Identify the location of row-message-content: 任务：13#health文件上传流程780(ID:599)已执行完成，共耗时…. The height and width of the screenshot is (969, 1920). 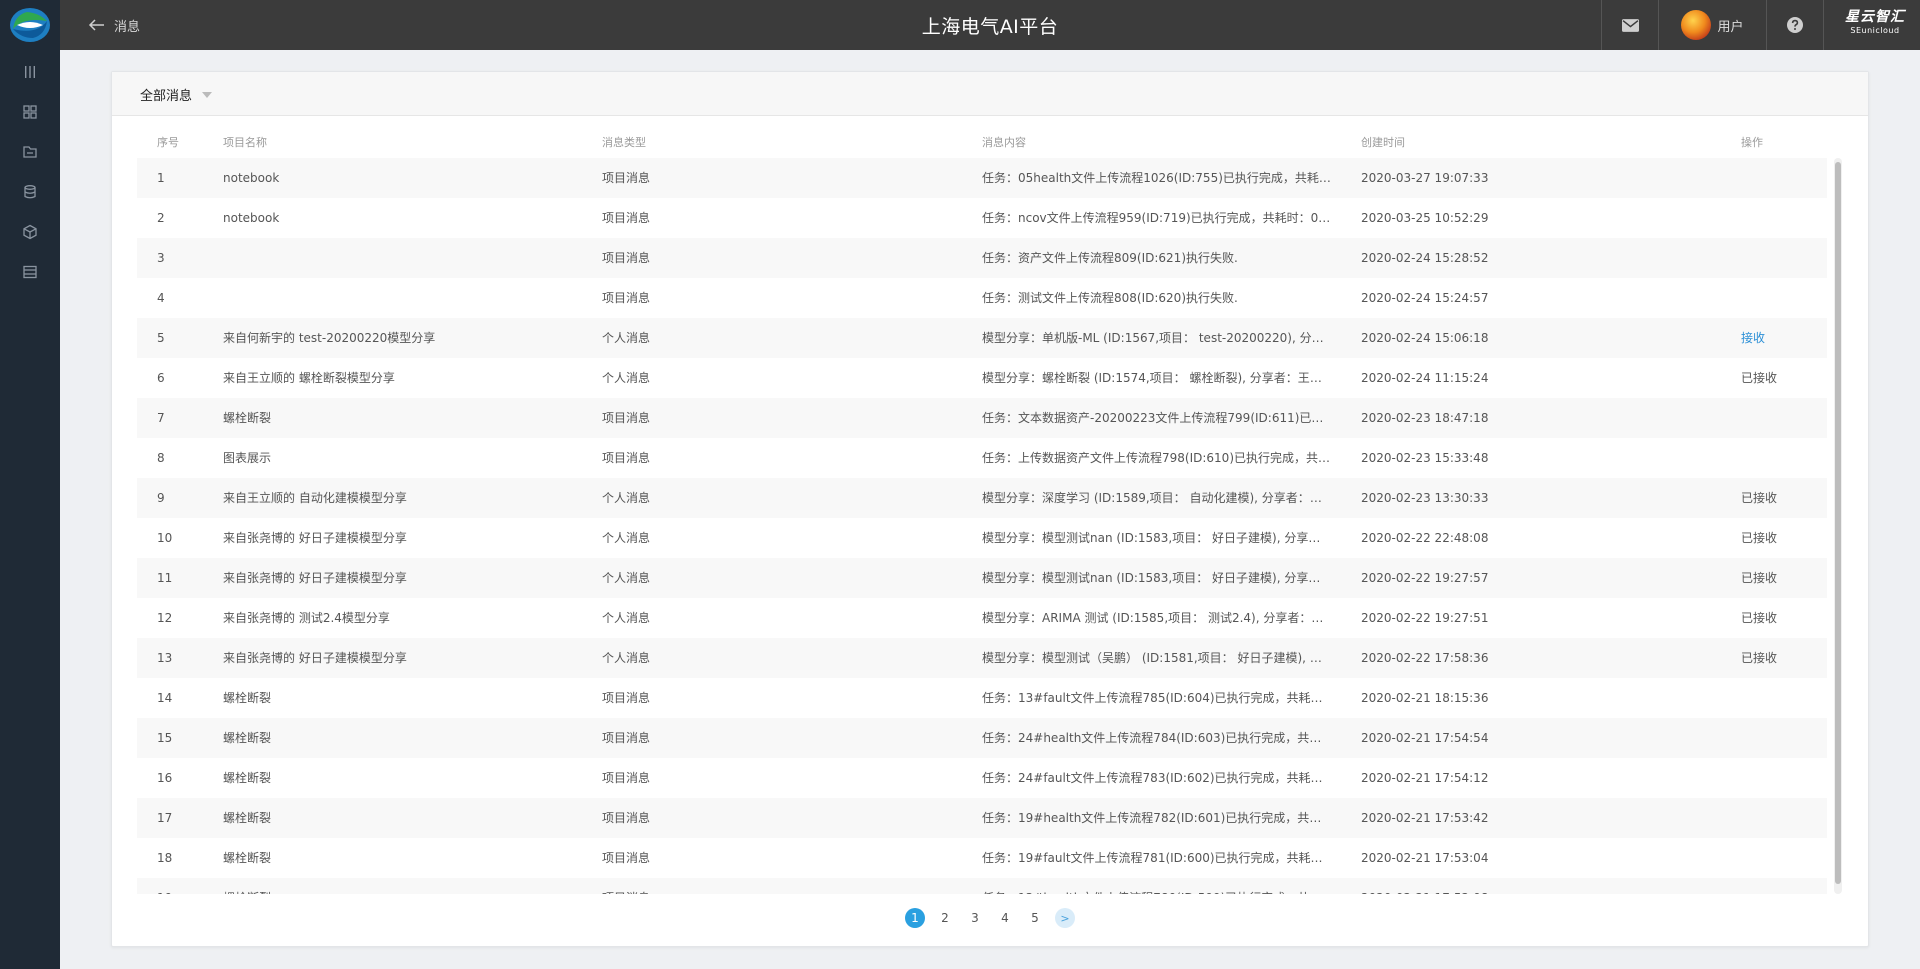
(1157, 892).